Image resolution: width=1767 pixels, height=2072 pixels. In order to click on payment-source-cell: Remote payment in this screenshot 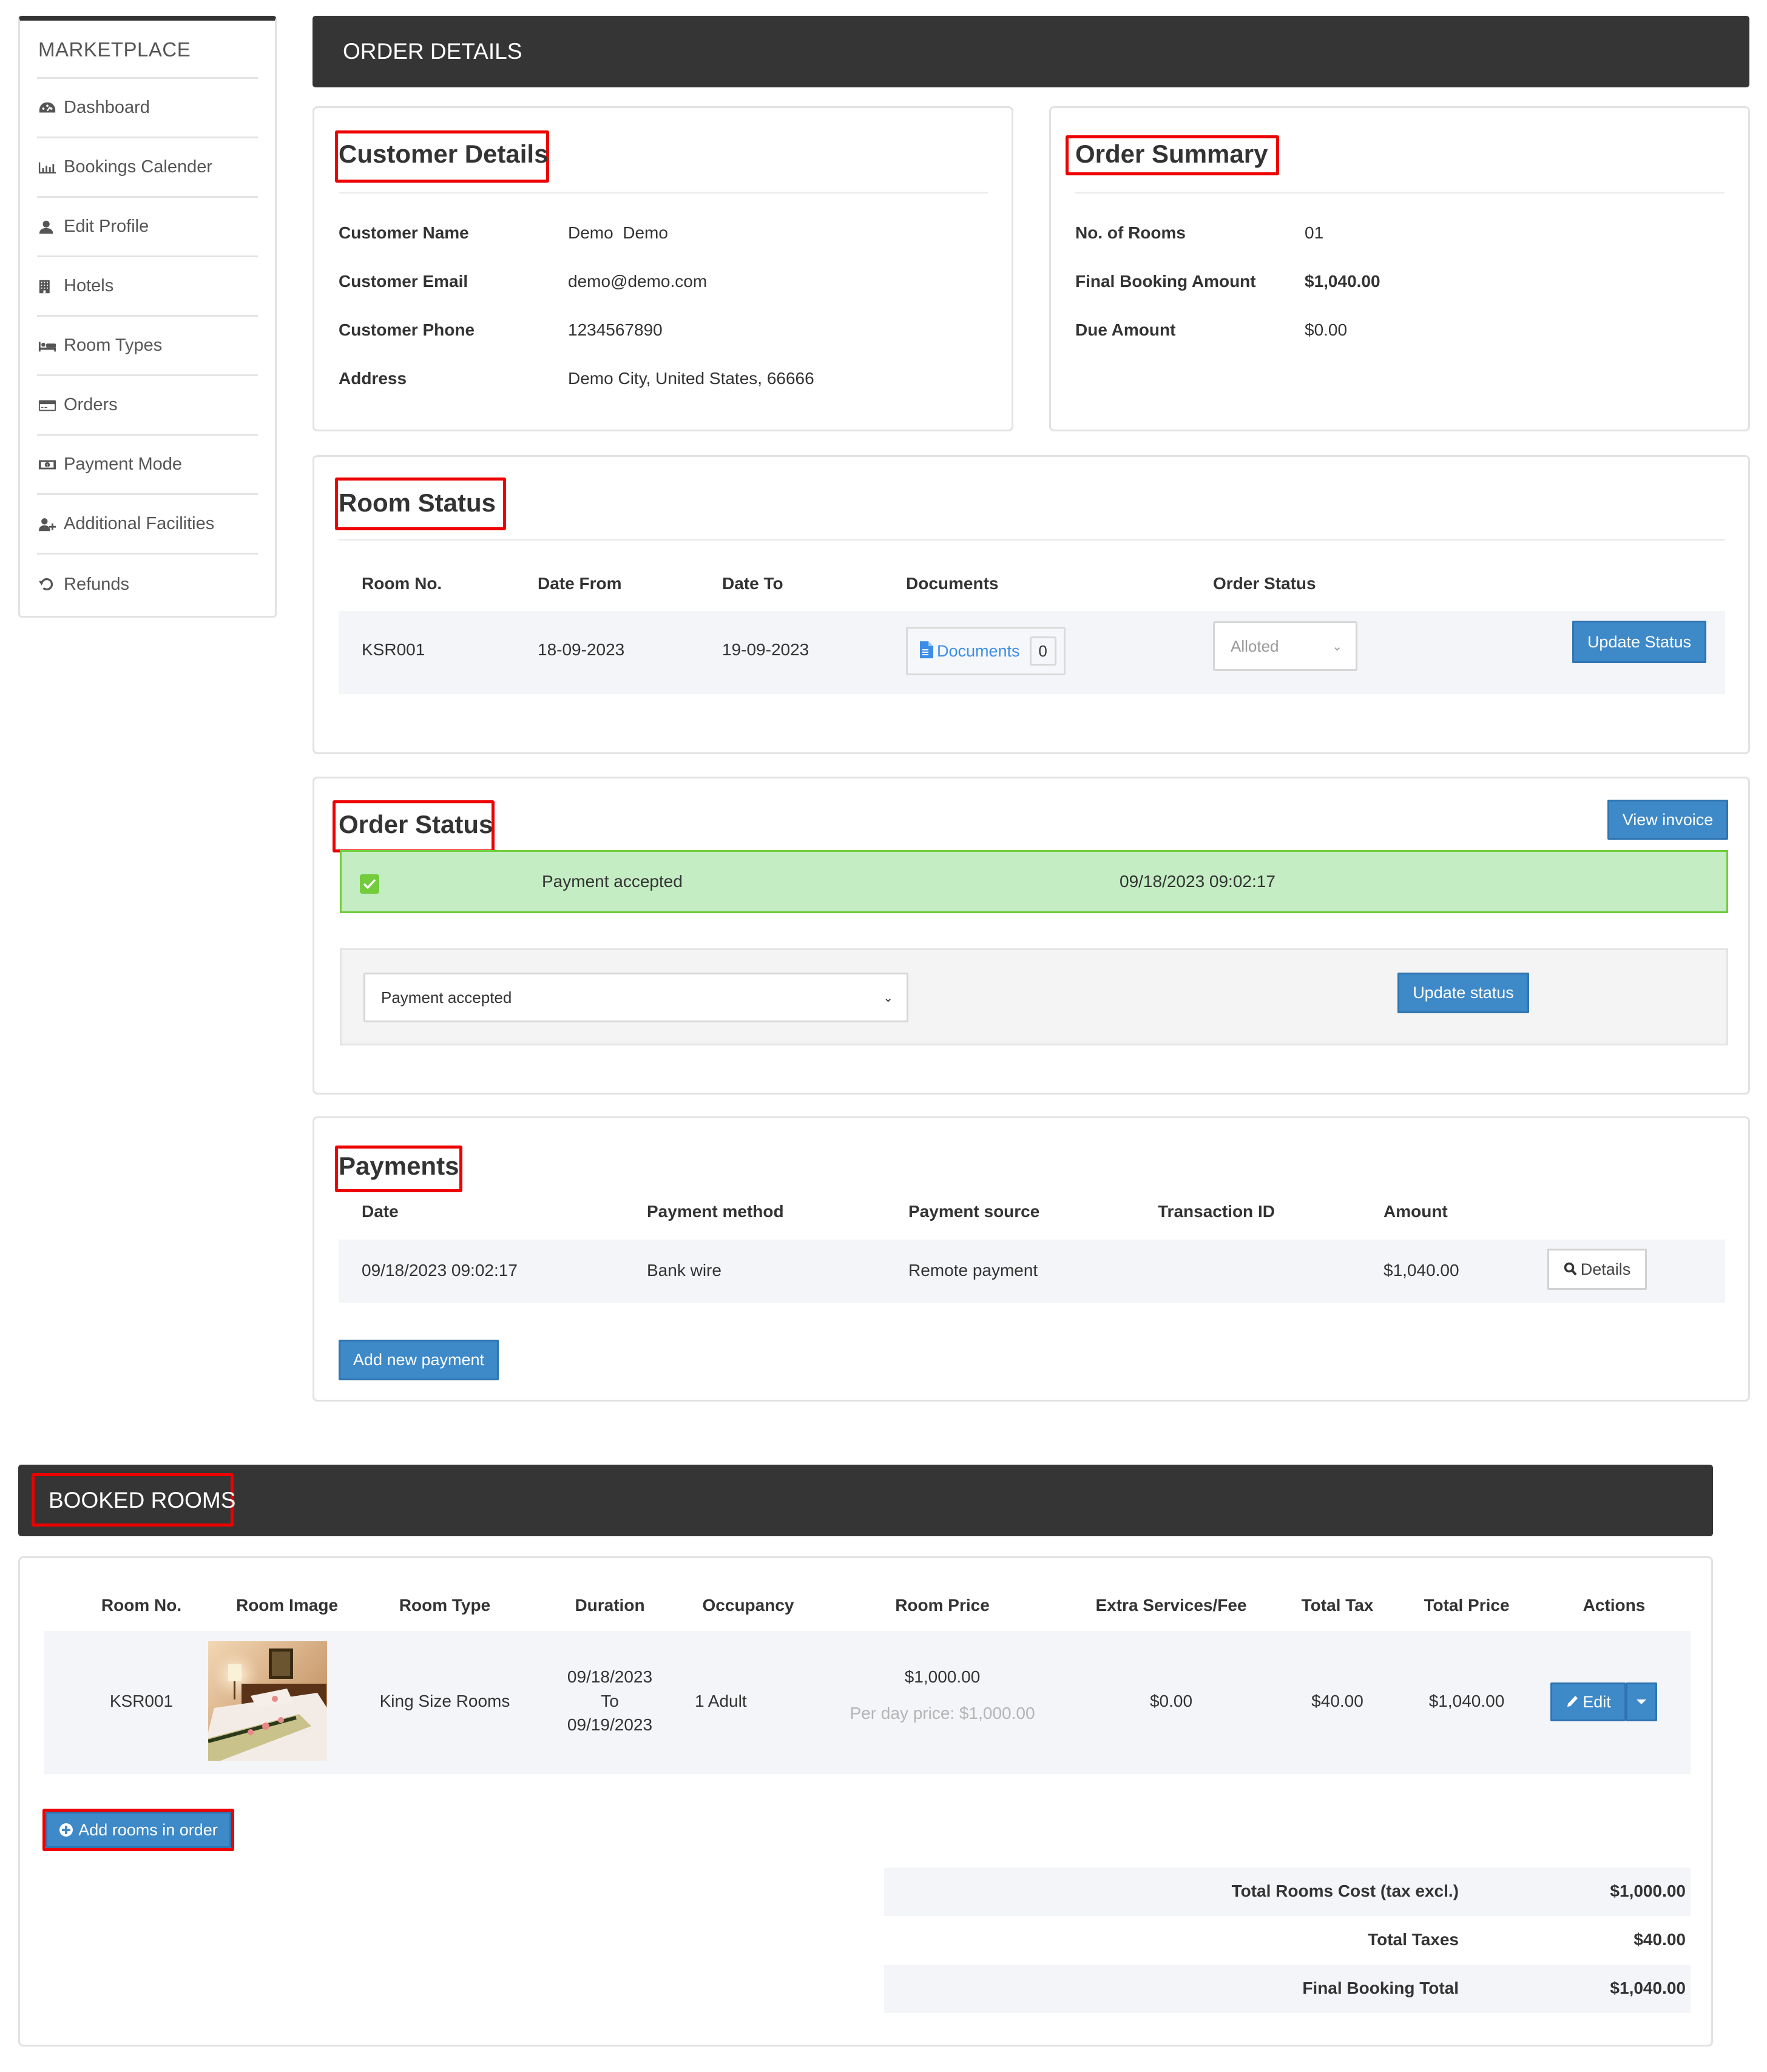, I will do `click(973, 1271)`.